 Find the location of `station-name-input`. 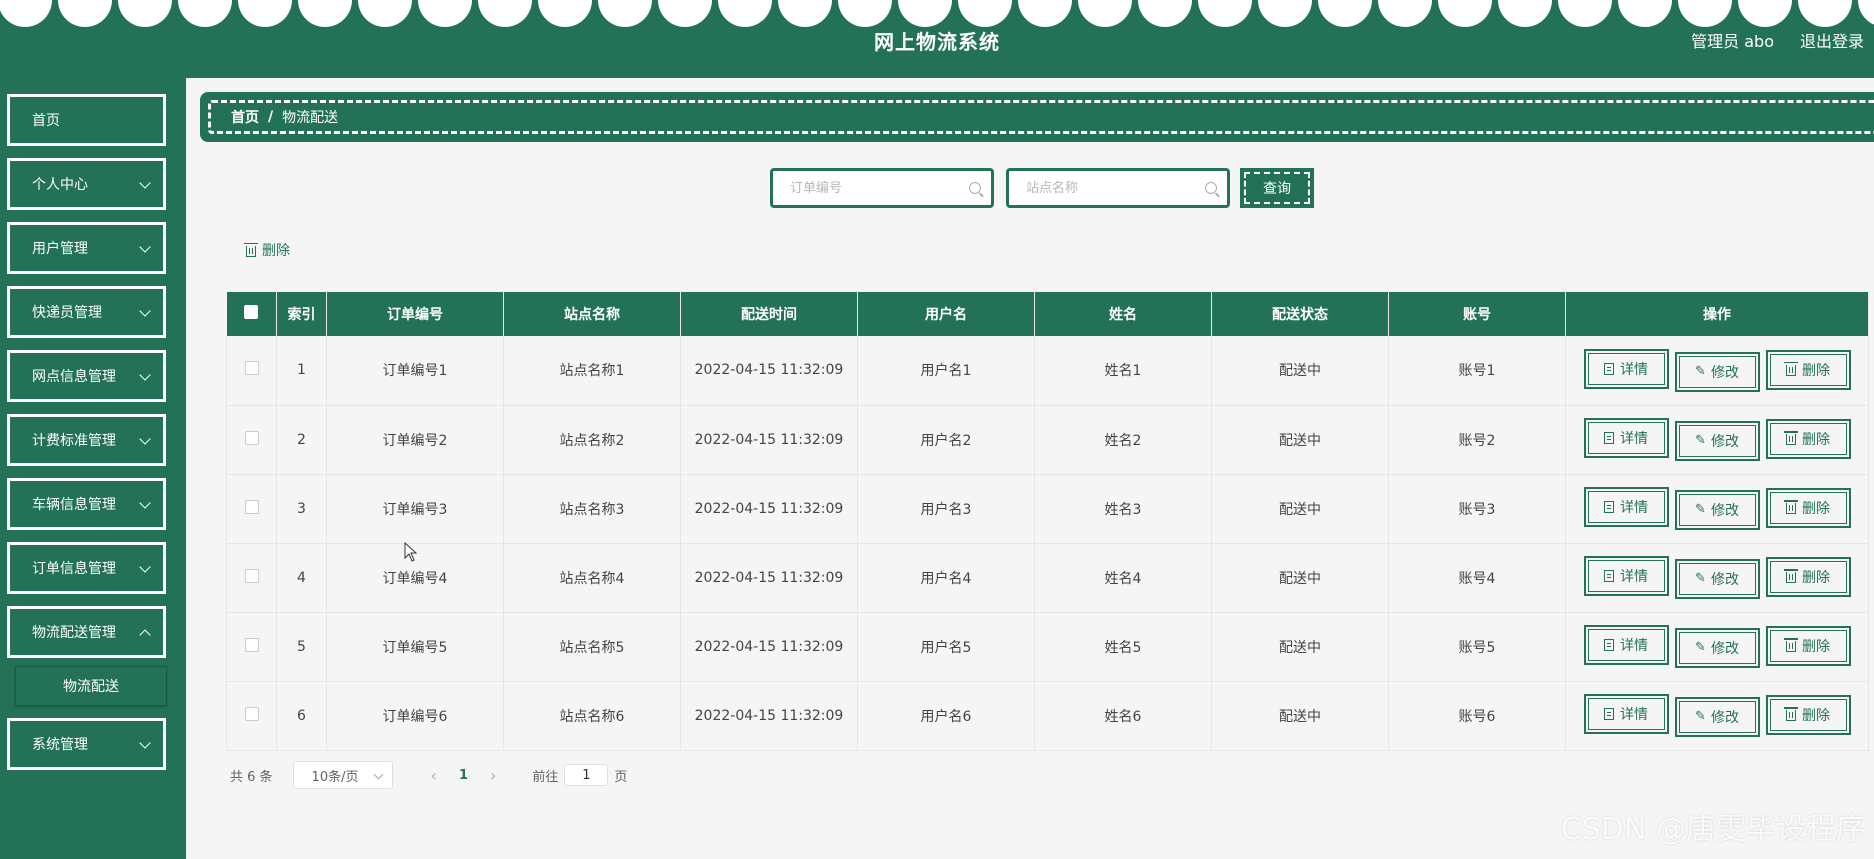

station-name-input is located at coordinates (1109, 188).